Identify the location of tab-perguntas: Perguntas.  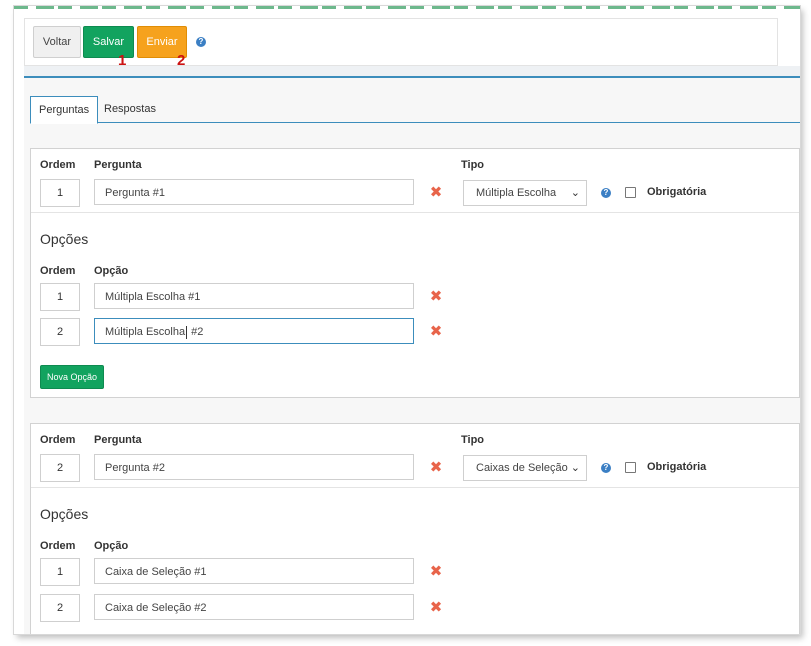
(64, 110).